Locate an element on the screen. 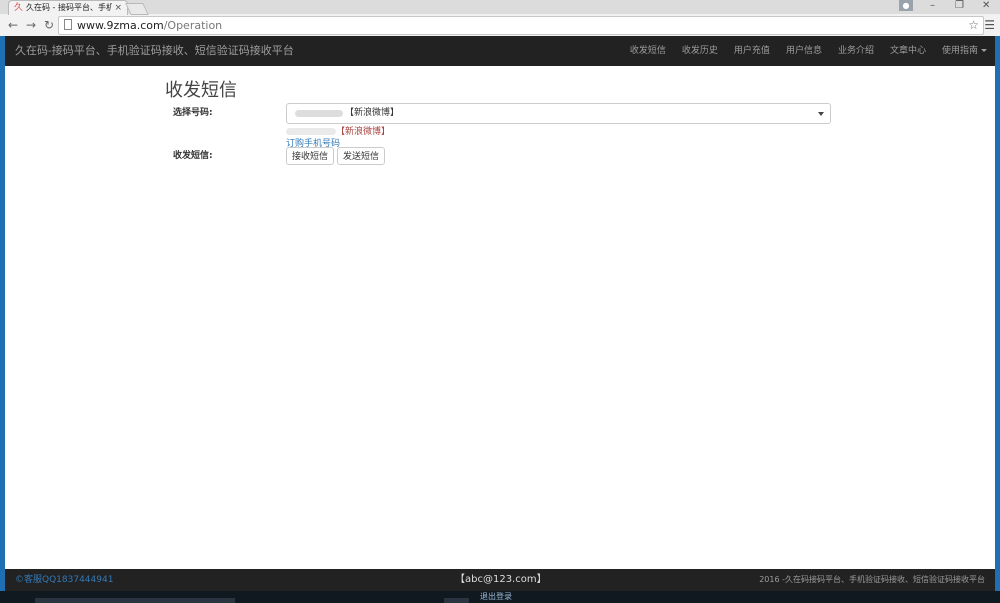 Image resolution: width=1000 pixels, height=603 pixels. nav-links: 收发短信 收发历史 用户充值 用户信息 业务介绍 文章中心 使用指南 is located at coordinates (808, 51).